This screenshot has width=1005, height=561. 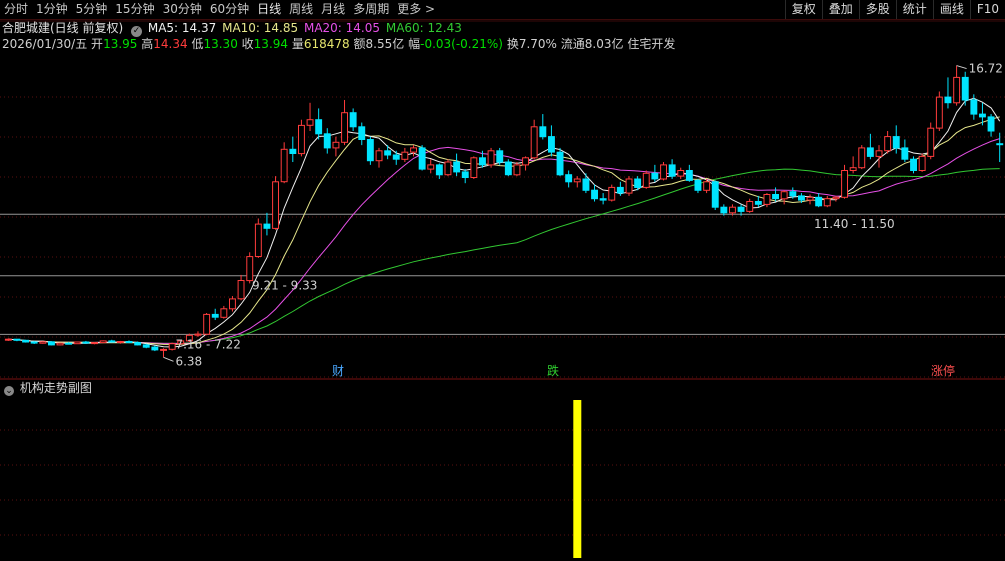 I want to click on sub-panel-settings-icon: ⌄, so click(x=9, y=391).